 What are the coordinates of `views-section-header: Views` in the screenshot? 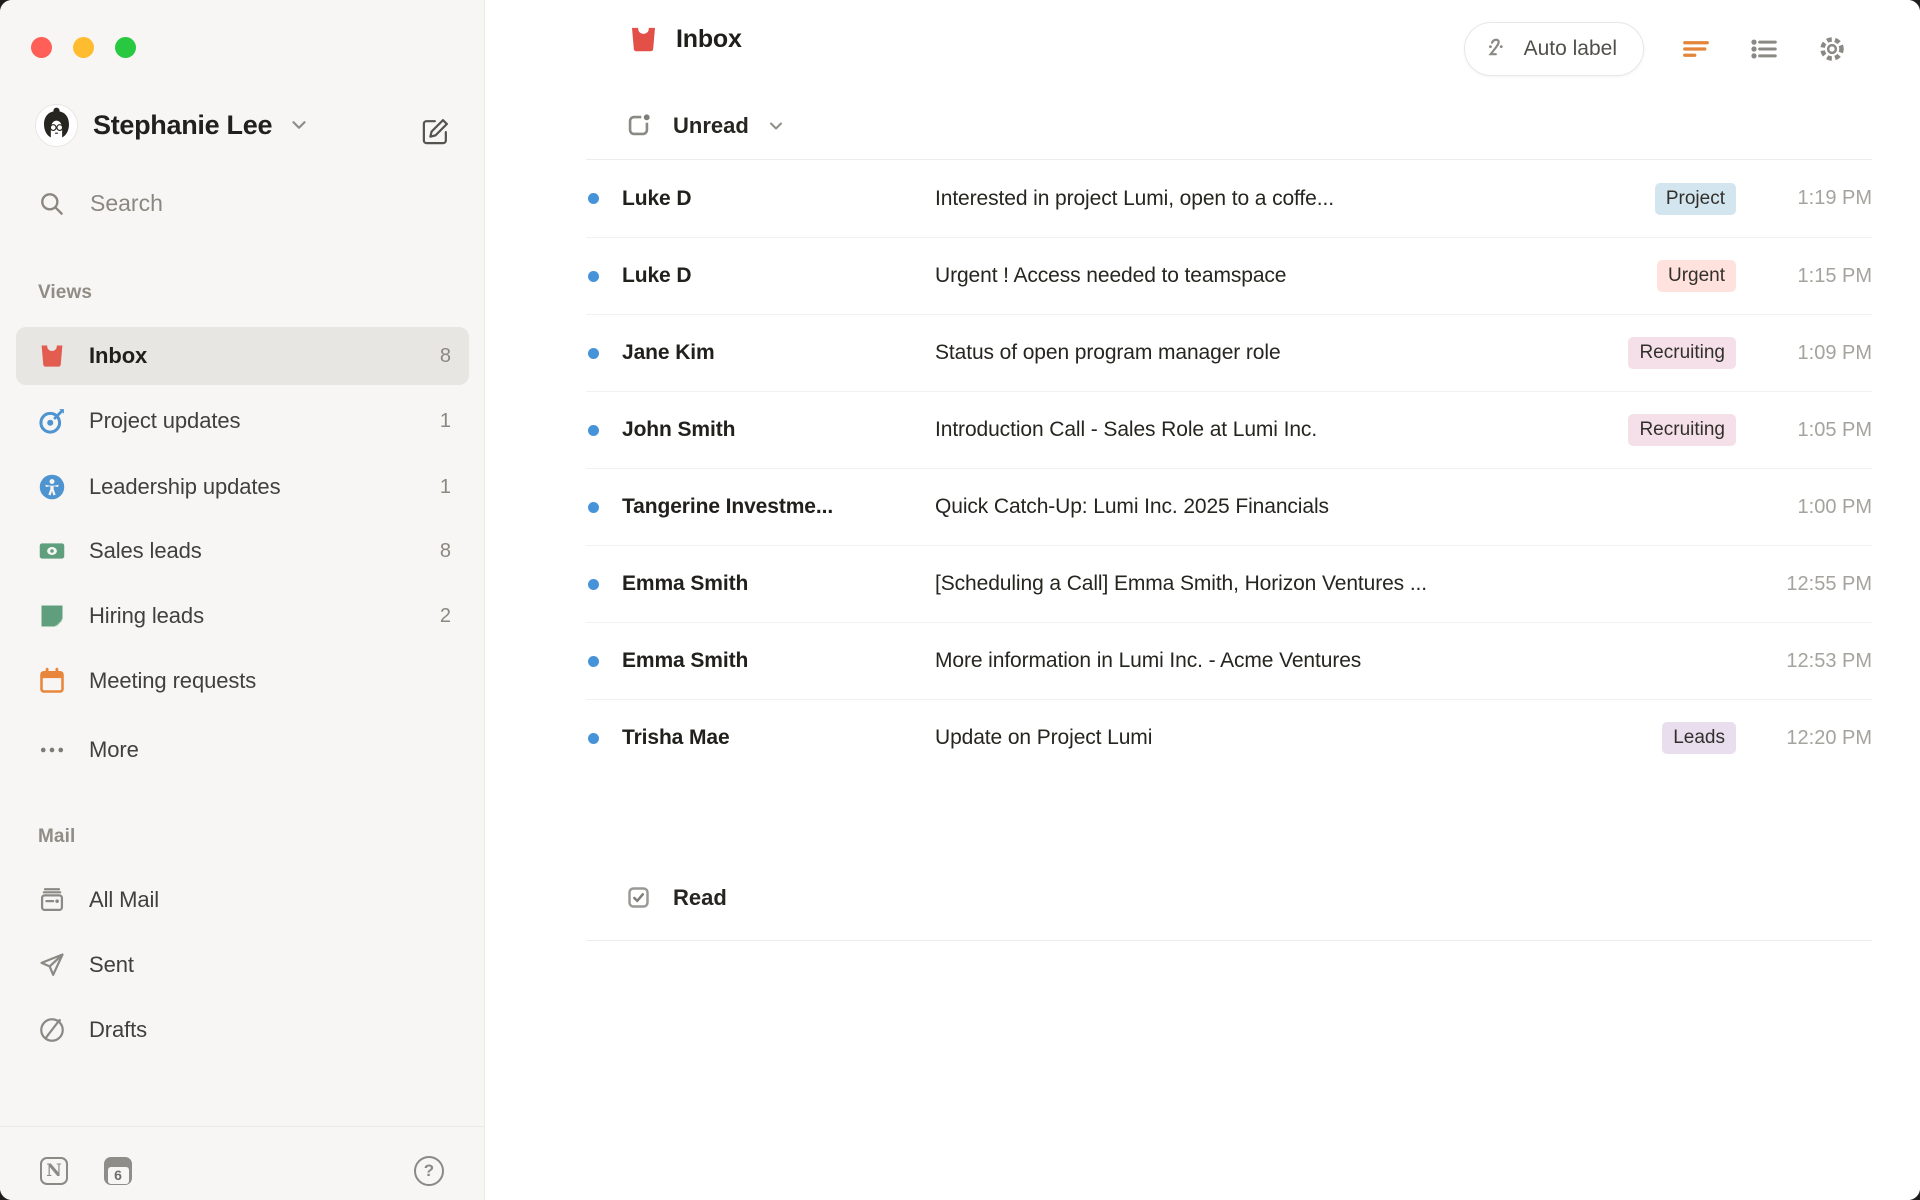 It's located at (65, 292).